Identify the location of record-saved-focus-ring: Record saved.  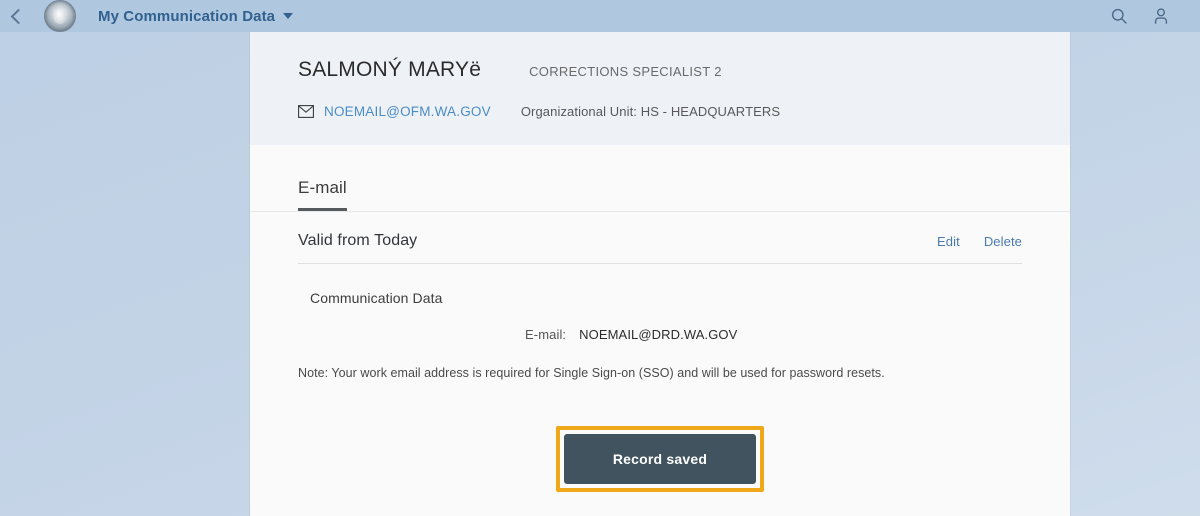
(660, 459).